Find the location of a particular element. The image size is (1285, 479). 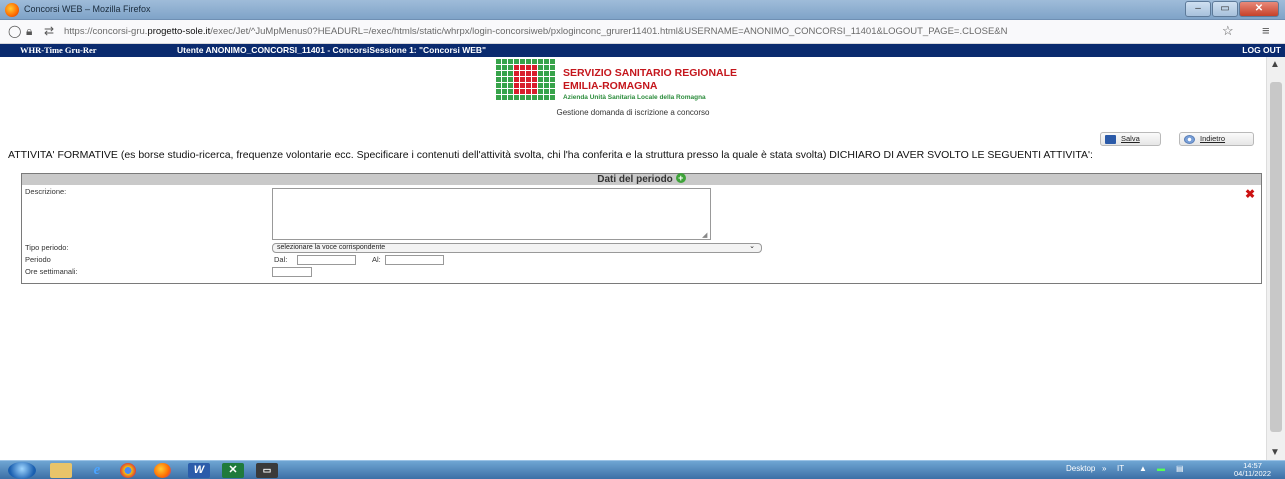

descrizione-label: Descrizione: is located at coordinates (46, 191).